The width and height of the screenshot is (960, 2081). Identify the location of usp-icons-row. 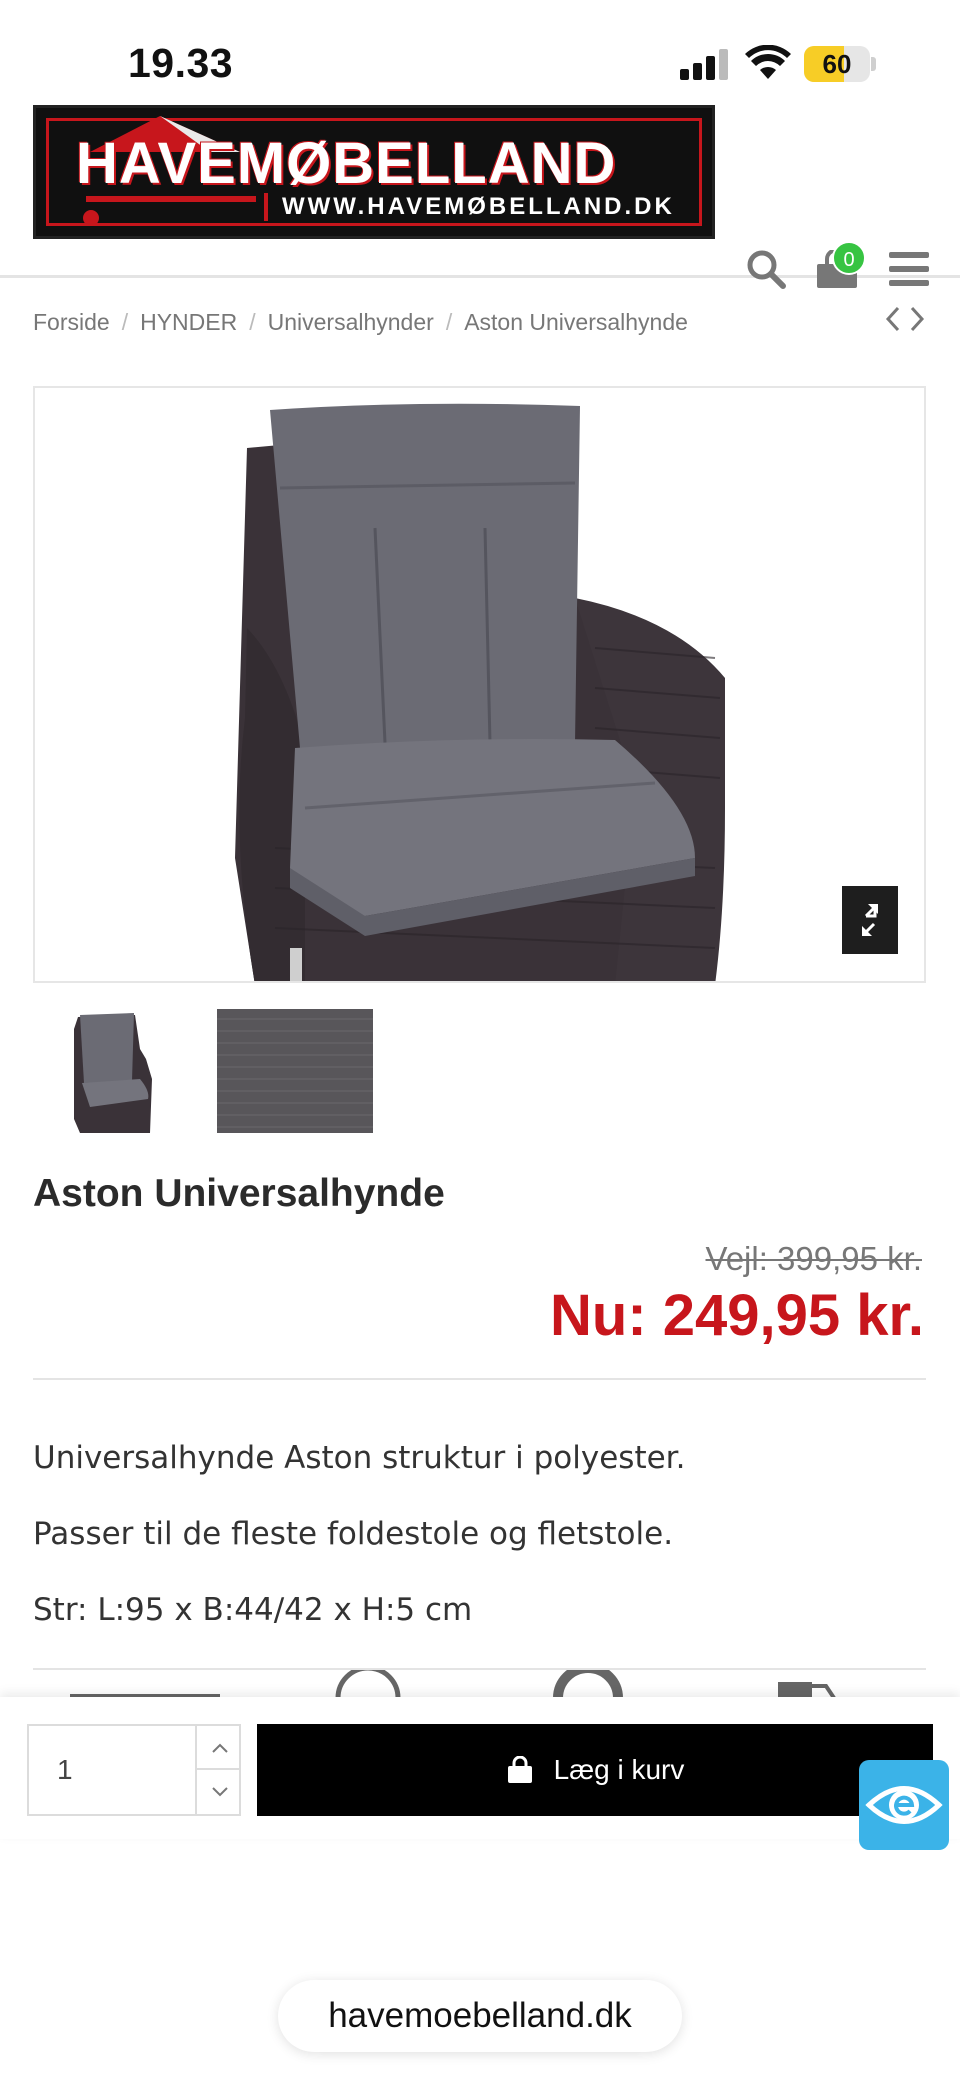
(480, 1684).